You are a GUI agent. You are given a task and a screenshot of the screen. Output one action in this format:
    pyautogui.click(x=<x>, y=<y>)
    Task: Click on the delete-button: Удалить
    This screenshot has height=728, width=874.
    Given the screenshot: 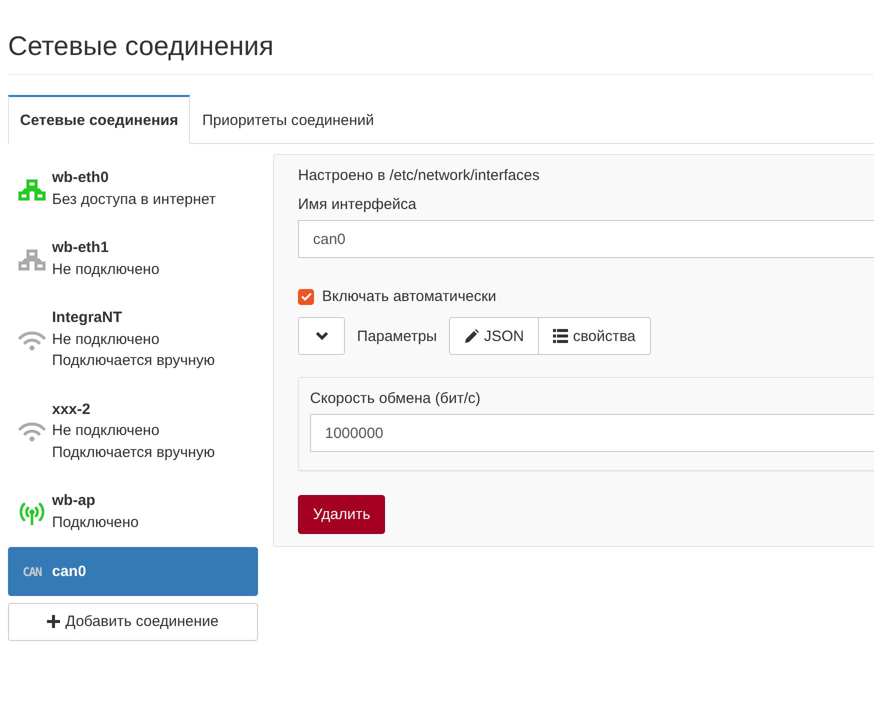 What is the action you would take?
    pyautogui.click(x=342, y=514)
    